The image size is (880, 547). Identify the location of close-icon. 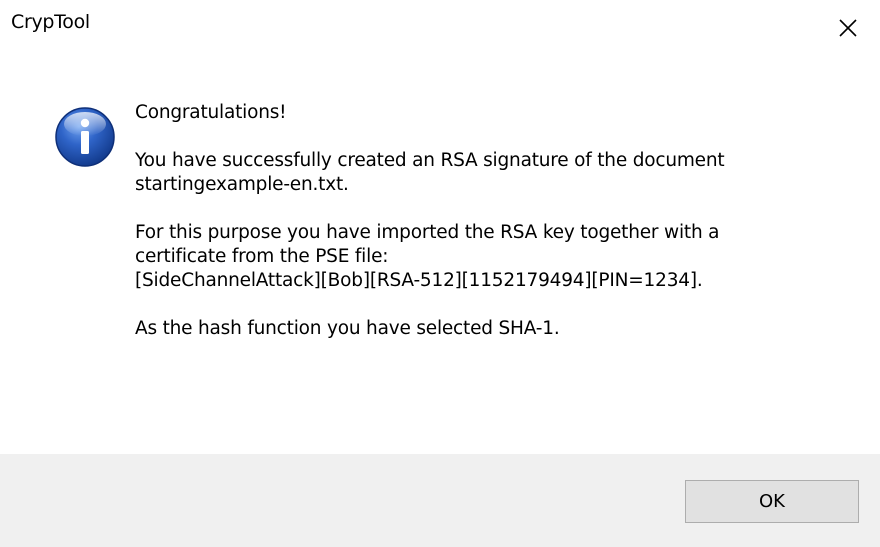
(848, 28).